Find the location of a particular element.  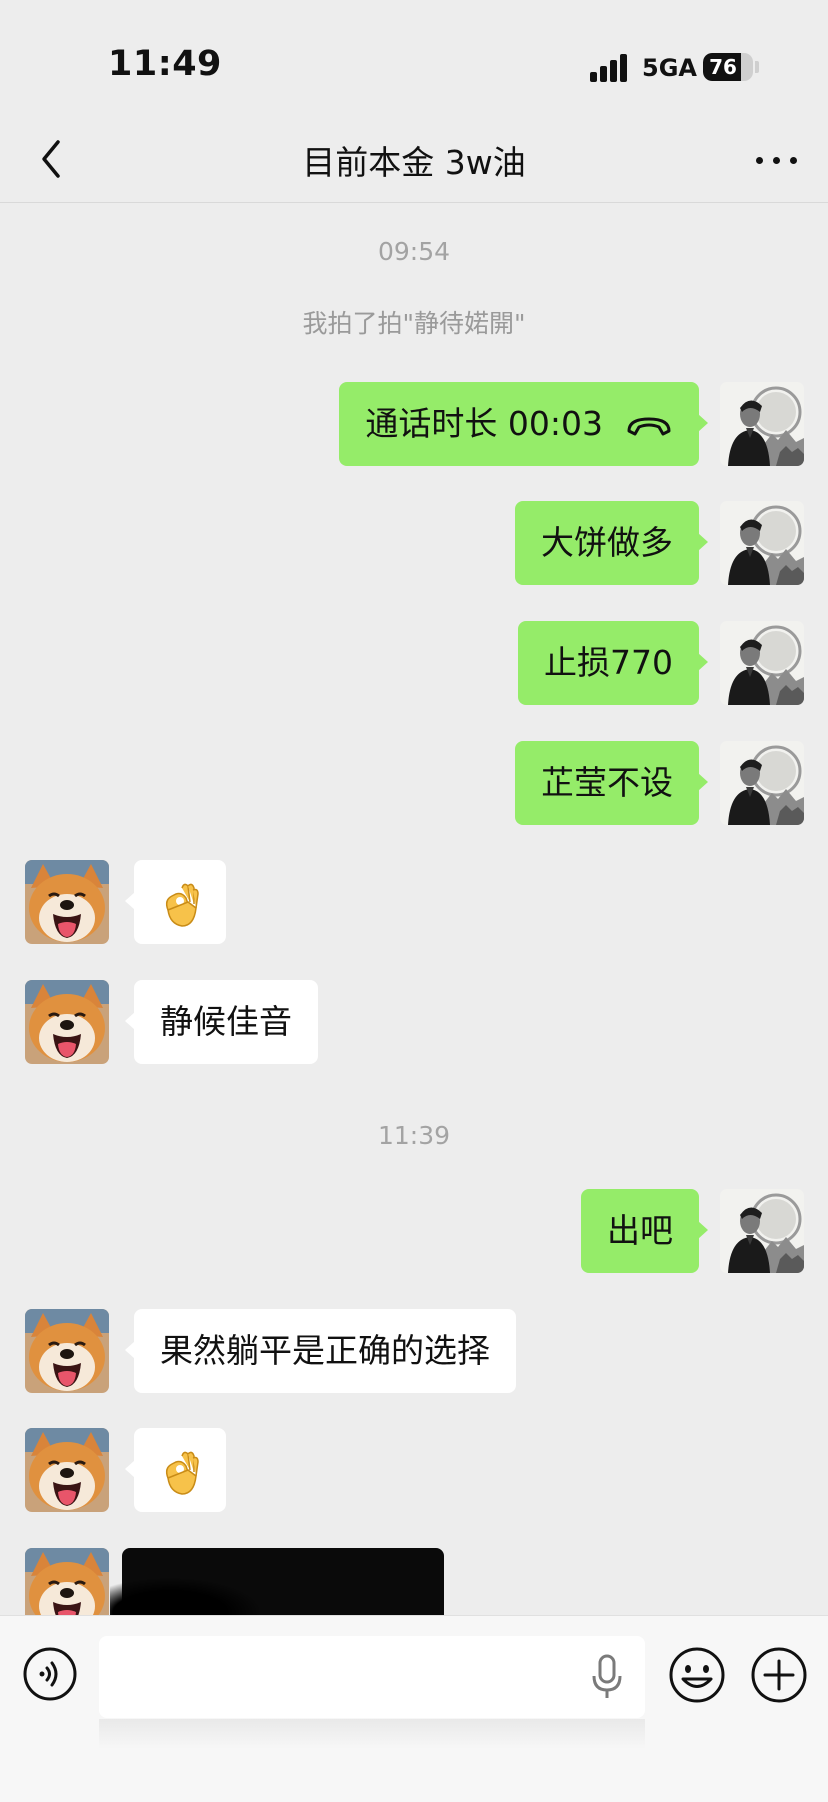

message-row: 果然躺平是正确的选择 is located at coordinates (414, 1351).